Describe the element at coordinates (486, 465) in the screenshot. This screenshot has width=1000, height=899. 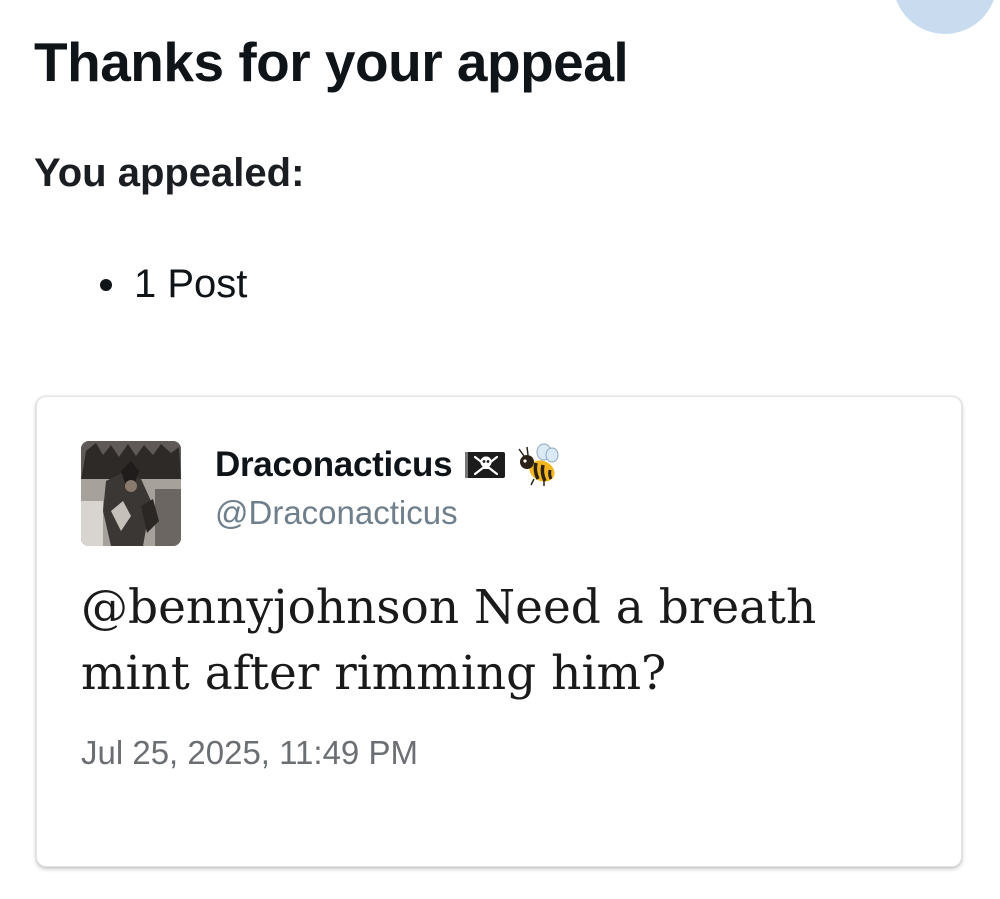
I see `pirate-flag-icon` at that location.